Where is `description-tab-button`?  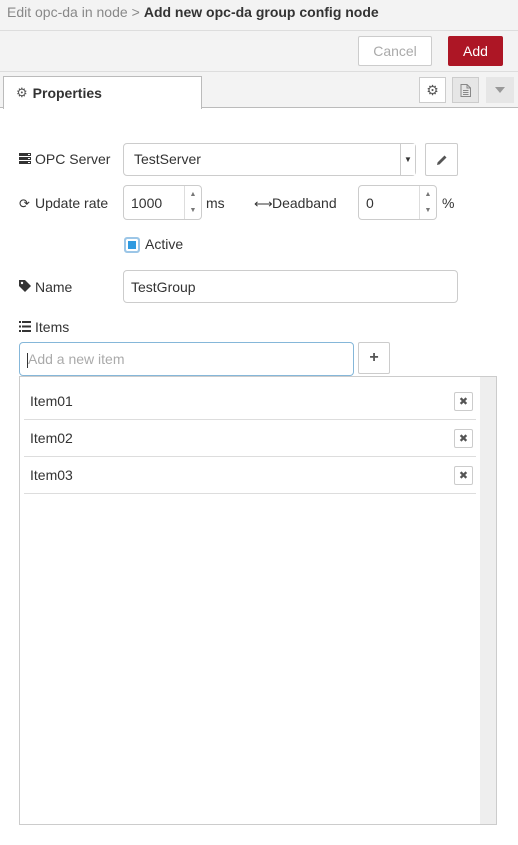
description-tab-button is located at coordinates (465, 90).